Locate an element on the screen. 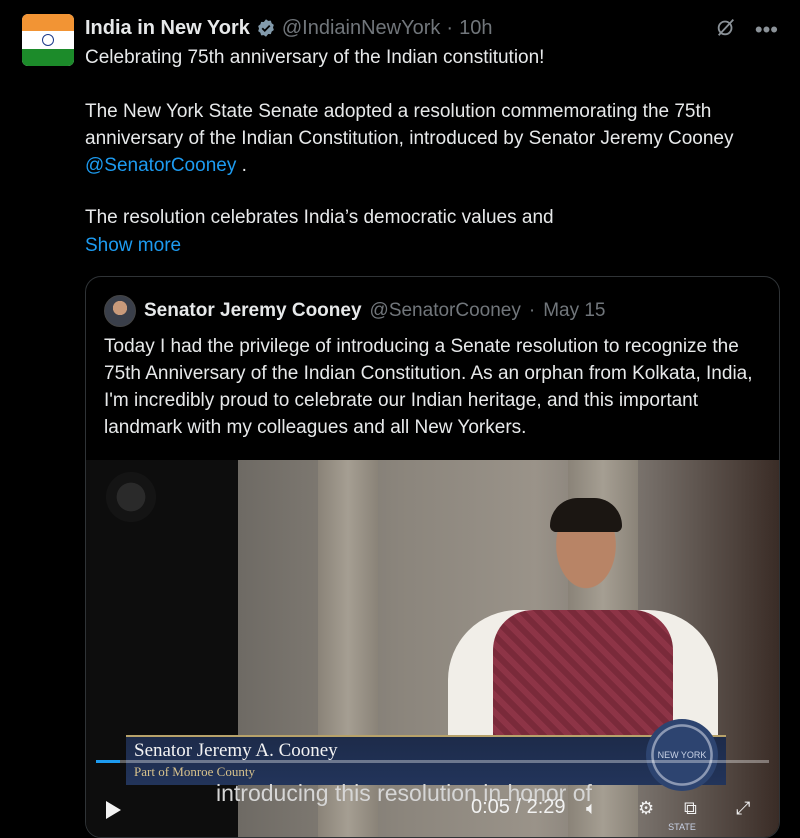 Image resolution: width=800 pixels, height=838 pixels. more-icon: ••• is located at coordinates (766, 30).